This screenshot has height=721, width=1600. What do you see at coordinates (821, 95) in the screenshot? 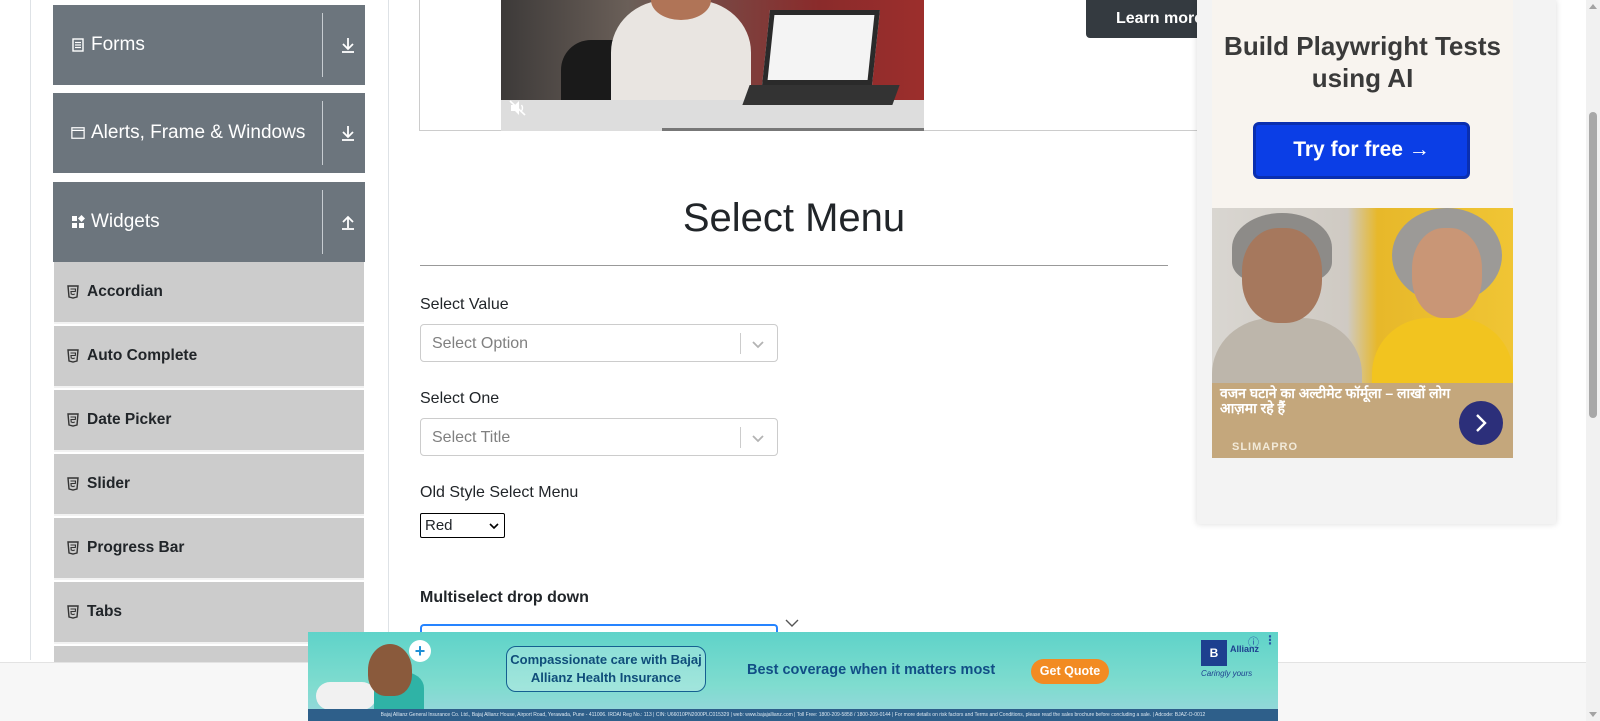
I see `video-laptop-base` at bounding box center [821, 95].